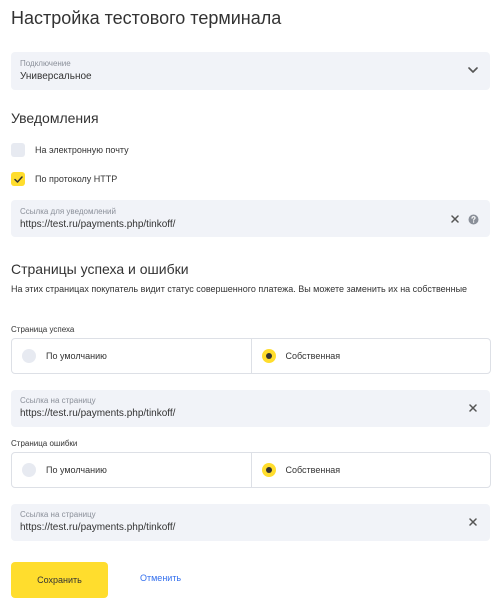  Describe the element at coordinates (146, 18) in the screenshot. I see `page-title: Настройка тестового терминала` at that location.